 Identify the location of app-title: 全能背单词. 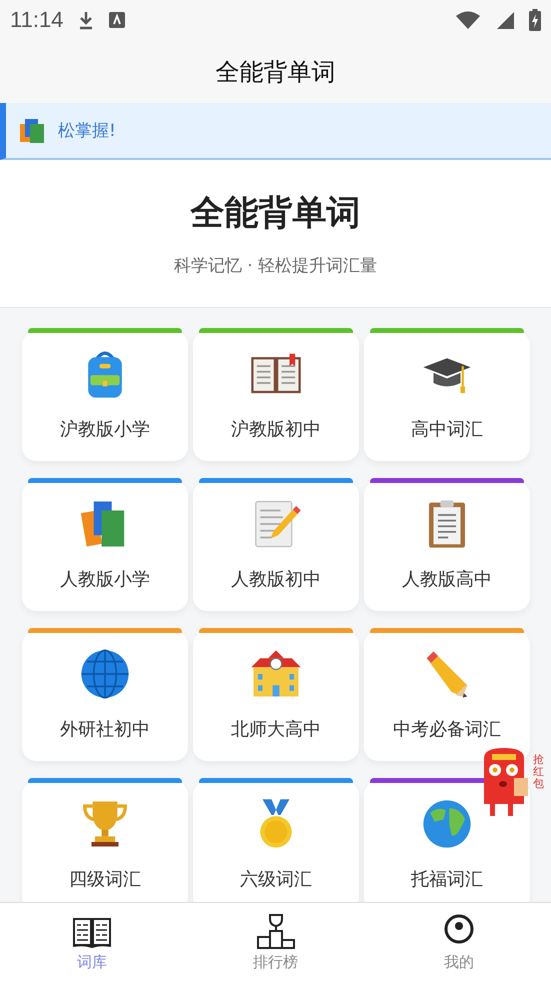
(276, 72).